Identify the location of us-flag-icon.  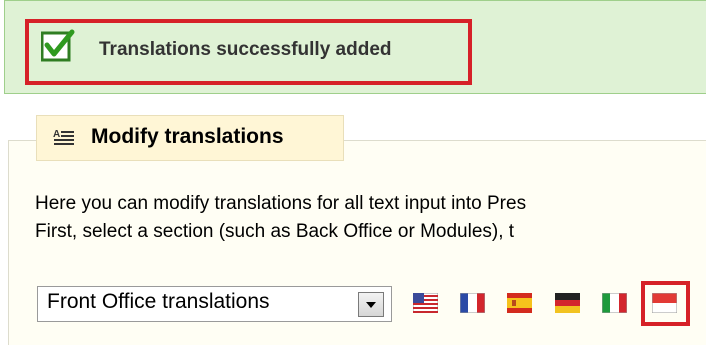
(425, 303).